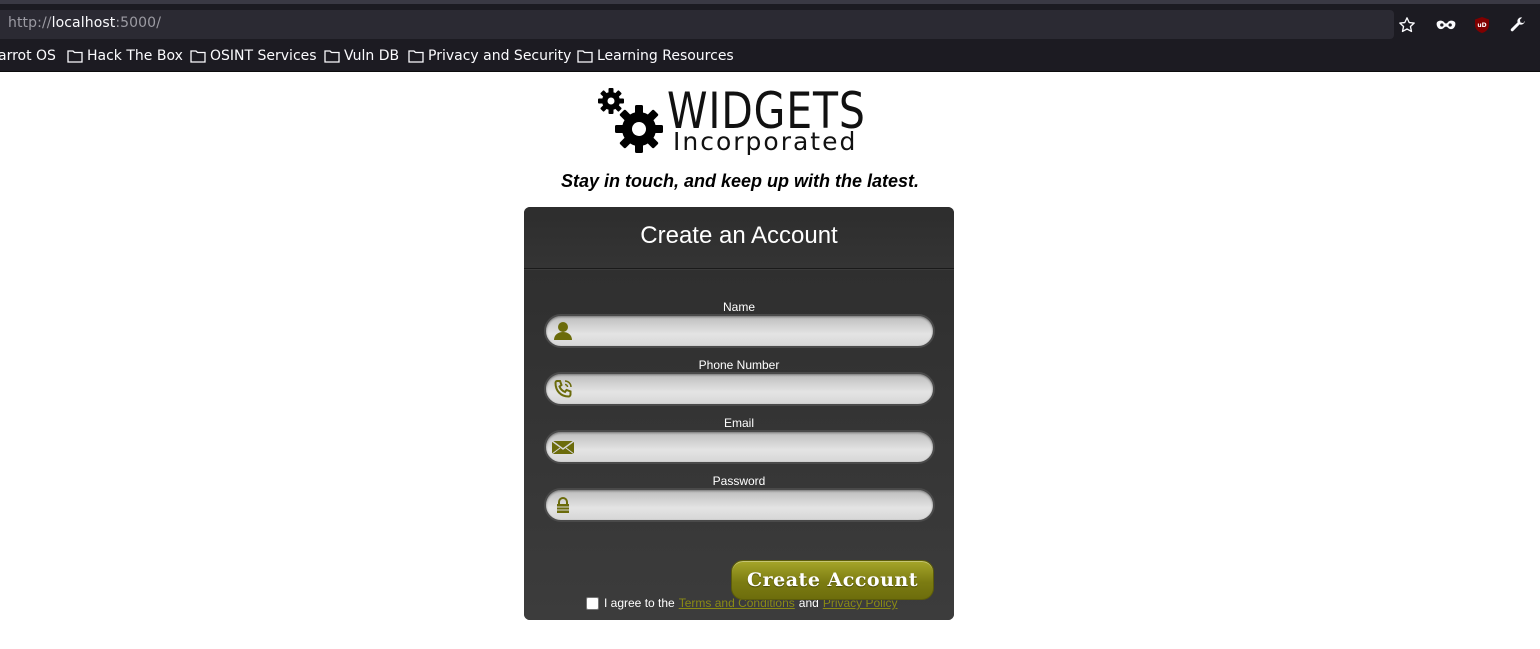 This screenshot has height=649, width=1540. I want to click on create-account-button: Create Account, so click(832, 580).